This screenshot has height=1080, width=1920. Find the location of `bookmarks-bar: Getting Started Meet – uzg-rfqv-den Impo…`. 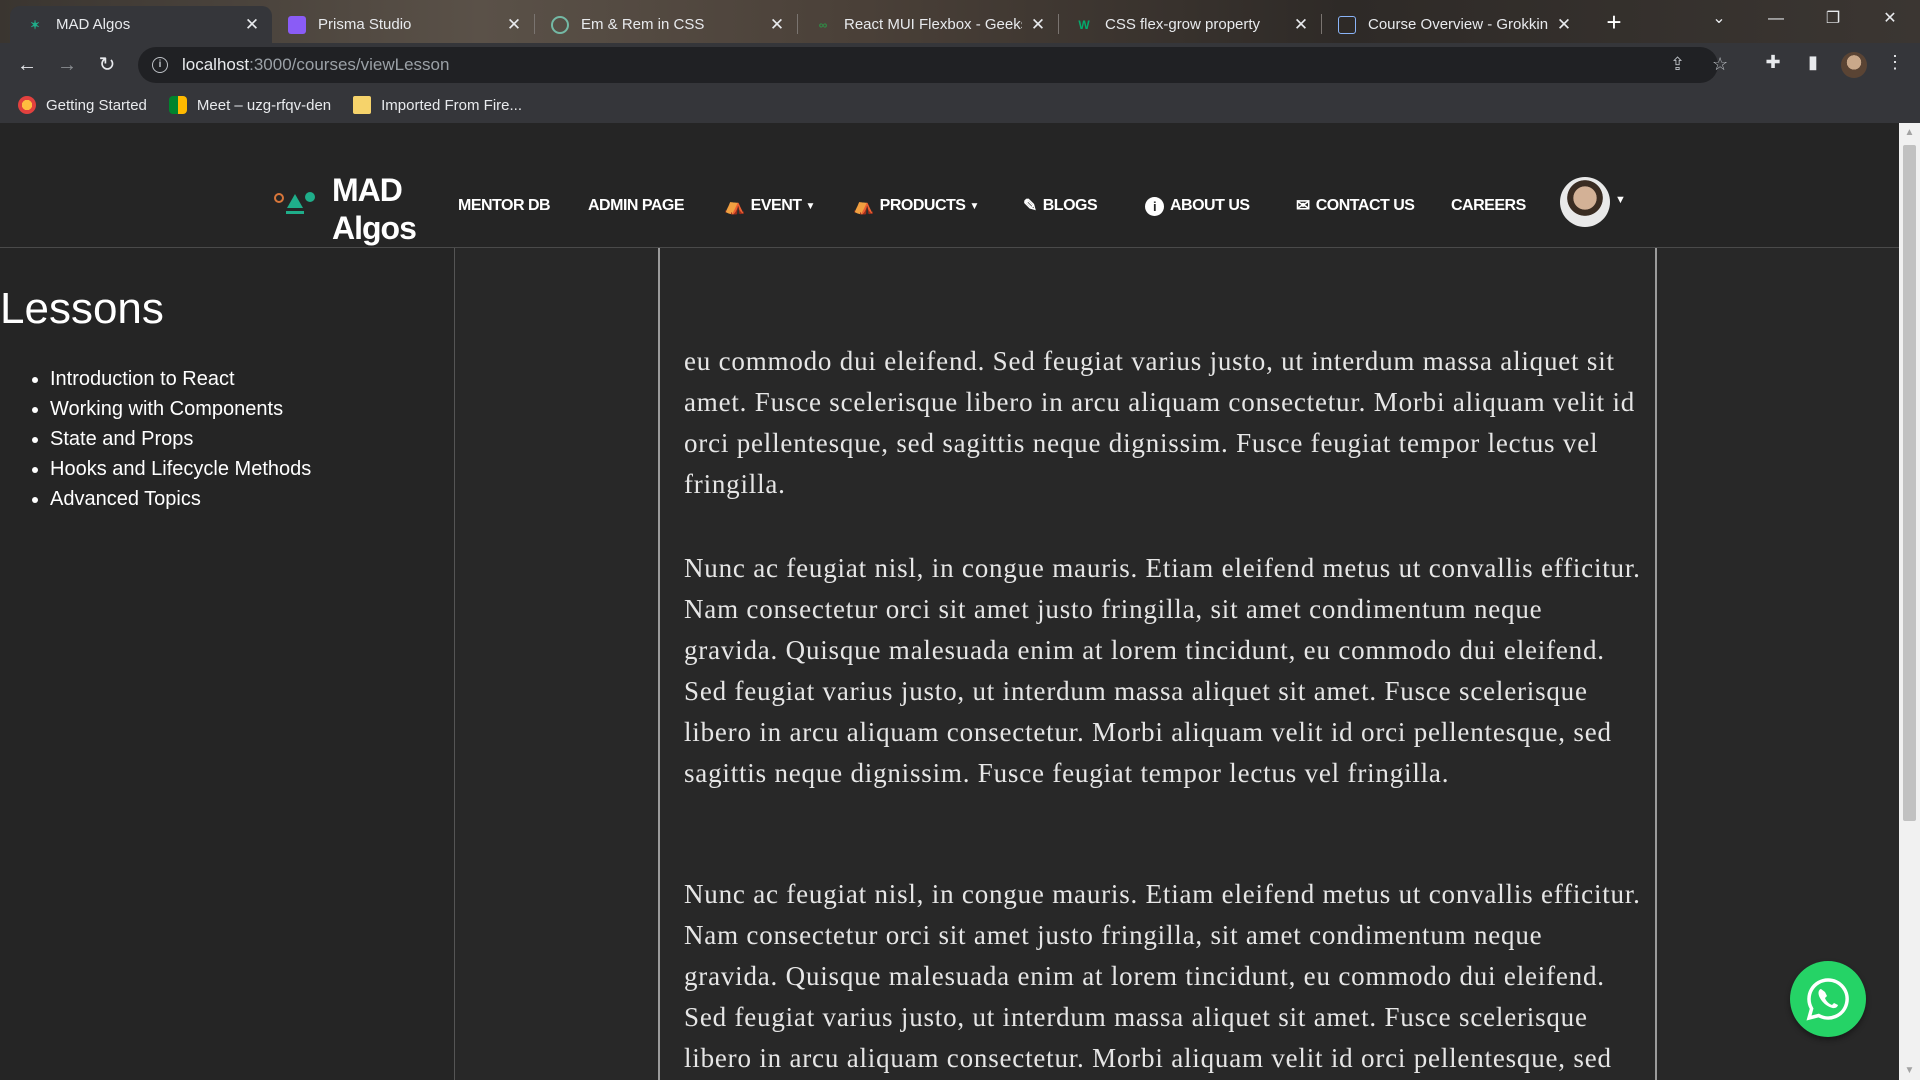

bookmarks-bar: Getting Started Meet – uzg-rfqv-den Impo… is located at coordinates (960, 105).